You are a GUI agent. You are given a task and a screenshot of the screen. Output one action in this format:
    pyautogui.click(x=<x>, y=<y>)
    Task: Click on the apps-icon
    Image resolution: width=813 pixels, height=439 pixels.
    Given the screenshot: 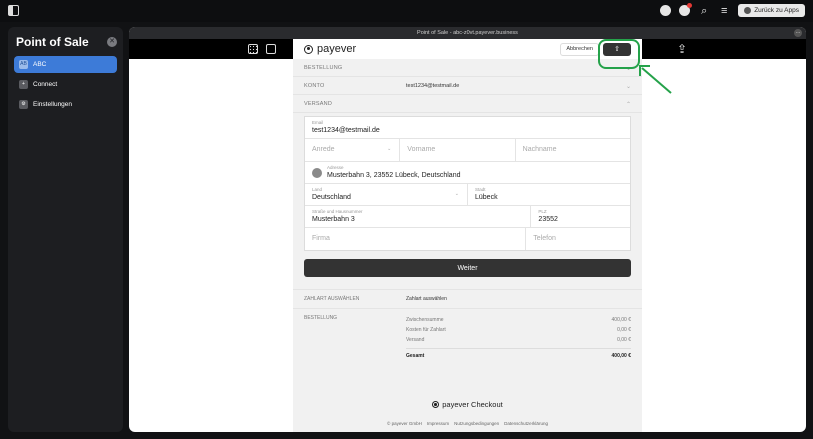 What is the action you would take?
    pyautogui.click(x=748, y=10)
    